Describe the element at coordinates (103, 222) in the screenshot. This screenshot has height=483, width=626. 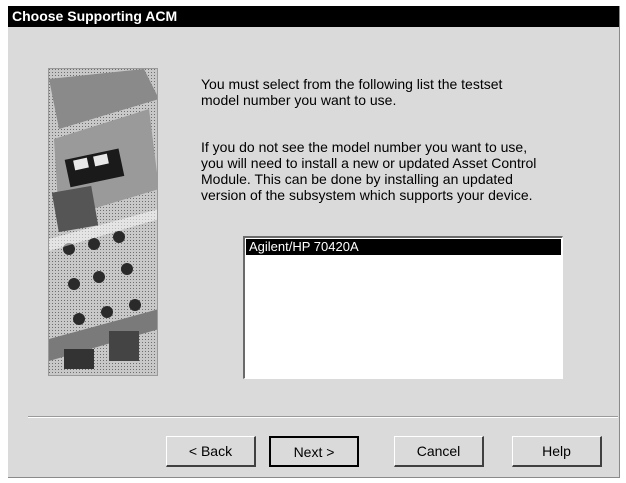
I see `test-equipment-image` at that location.